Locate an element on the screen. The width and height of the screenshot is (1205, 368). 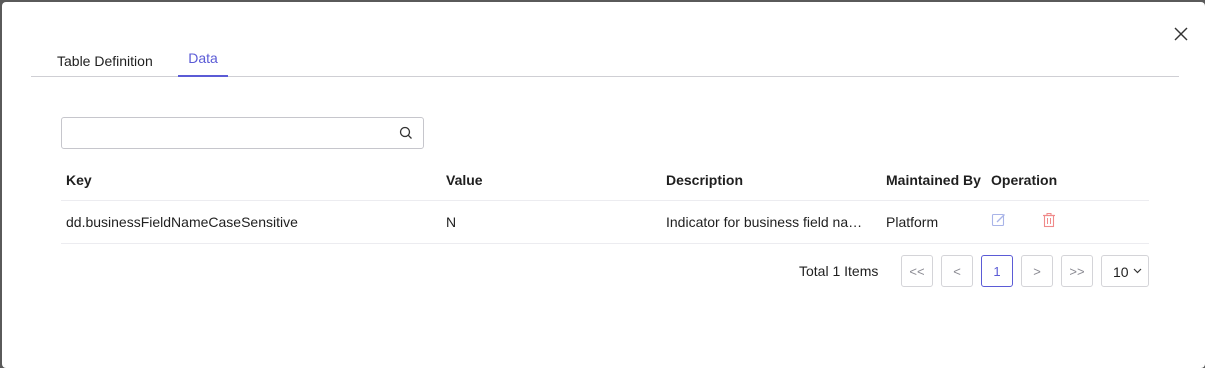
column-header-operation: Operation is located at coordinates (1024, 180).